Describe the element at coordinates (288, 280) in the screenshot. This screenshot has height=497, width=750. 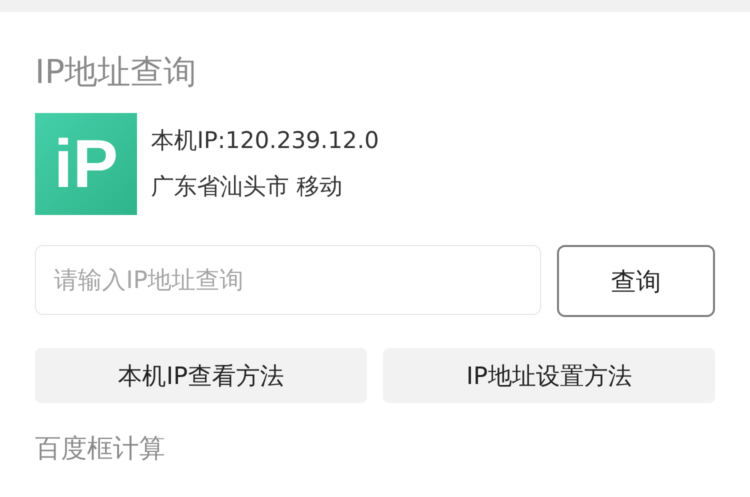
I see `ip-search-field: 请输入IP地址查询` at that location.